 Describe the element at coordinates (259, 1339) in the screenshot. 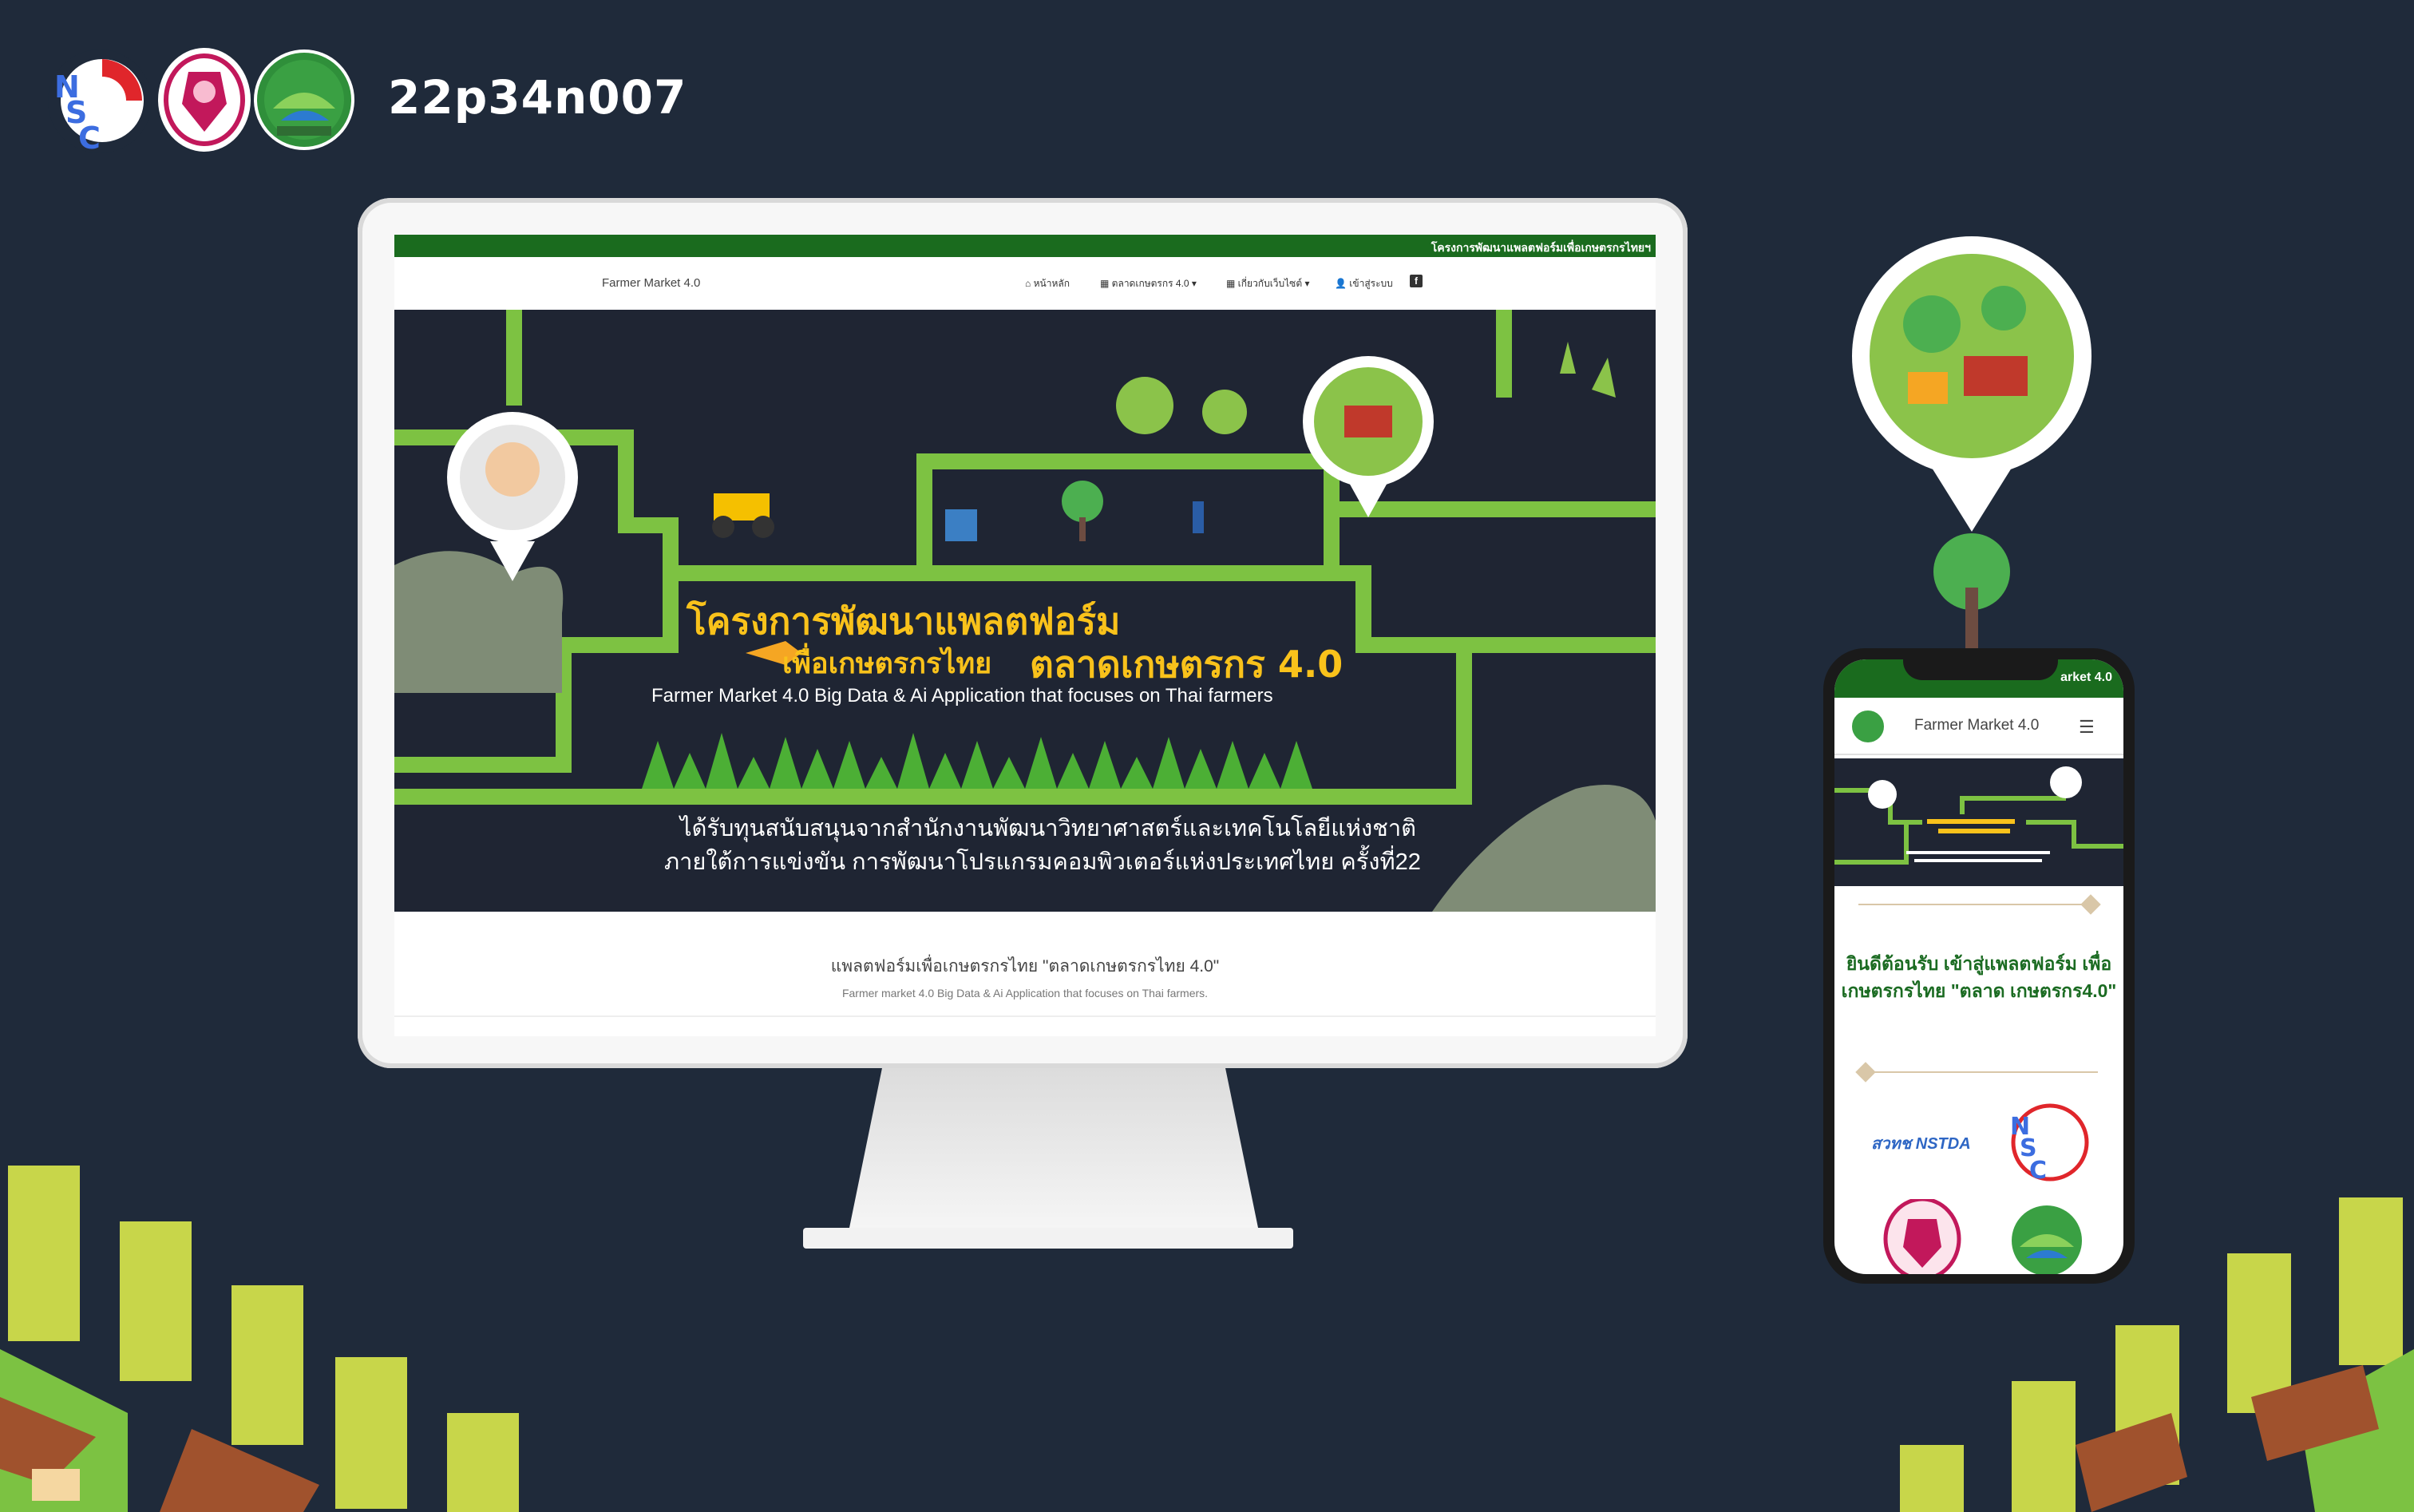

I see `village-illustration-left` at that location.